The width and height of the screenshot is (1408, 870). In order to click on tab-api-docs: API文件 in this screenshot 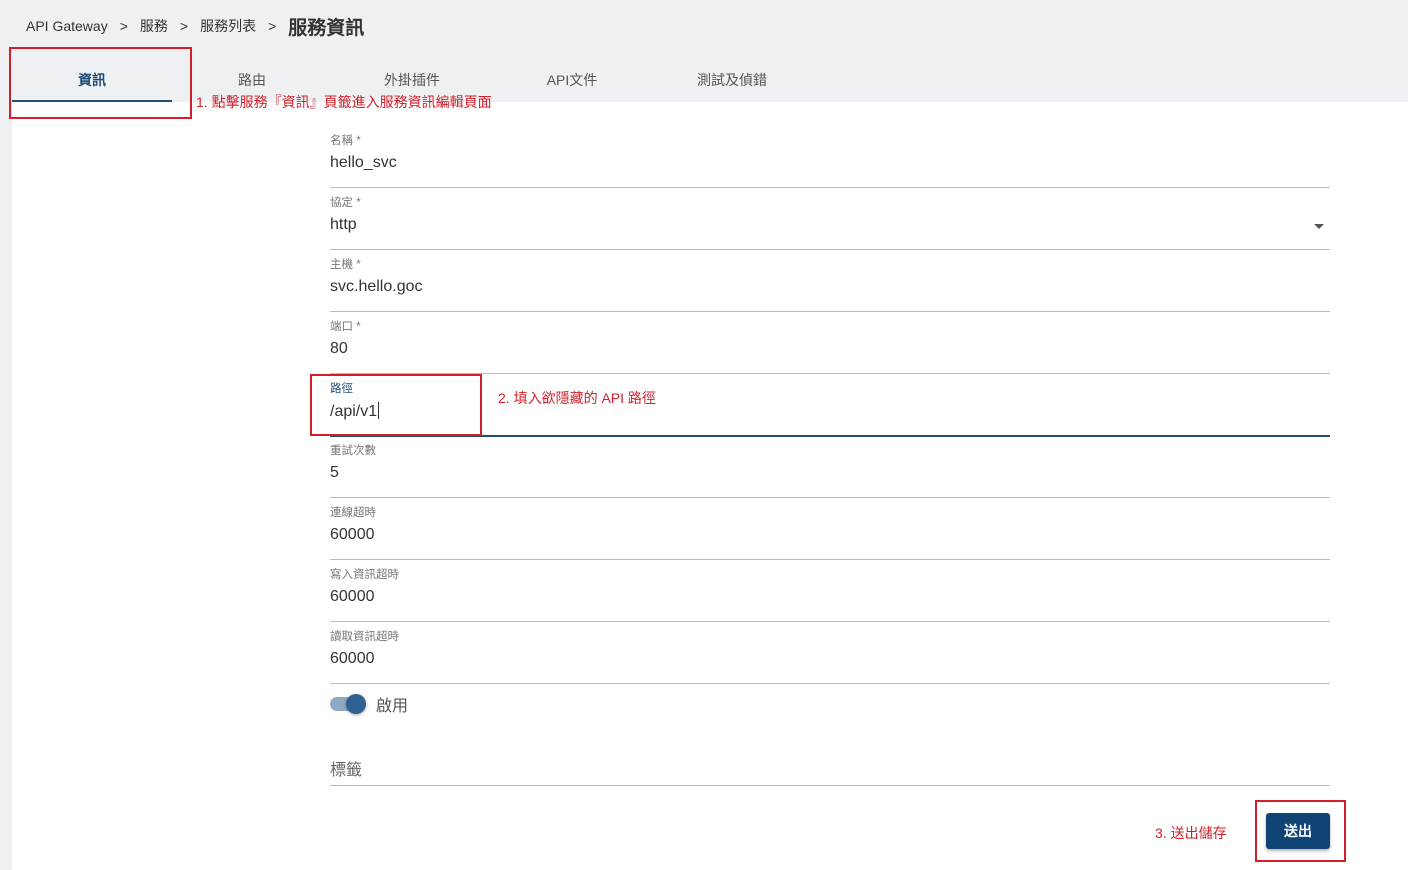, I will do `click(572, 80)`.